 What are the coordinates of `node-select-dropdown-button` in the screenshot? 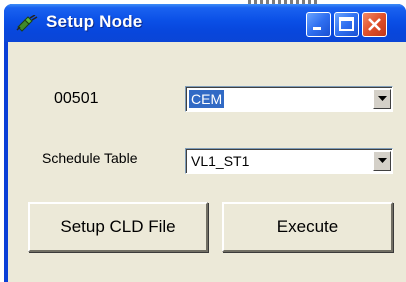 It's located at (382, 99).